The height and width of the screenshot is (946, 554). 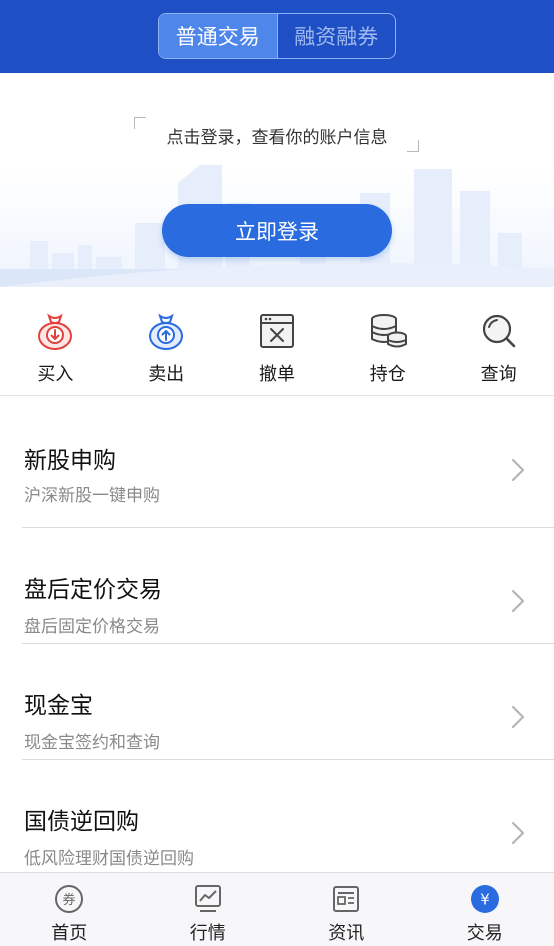 I want to click on sell-moneybag-icon, so click(x=166, y=331).